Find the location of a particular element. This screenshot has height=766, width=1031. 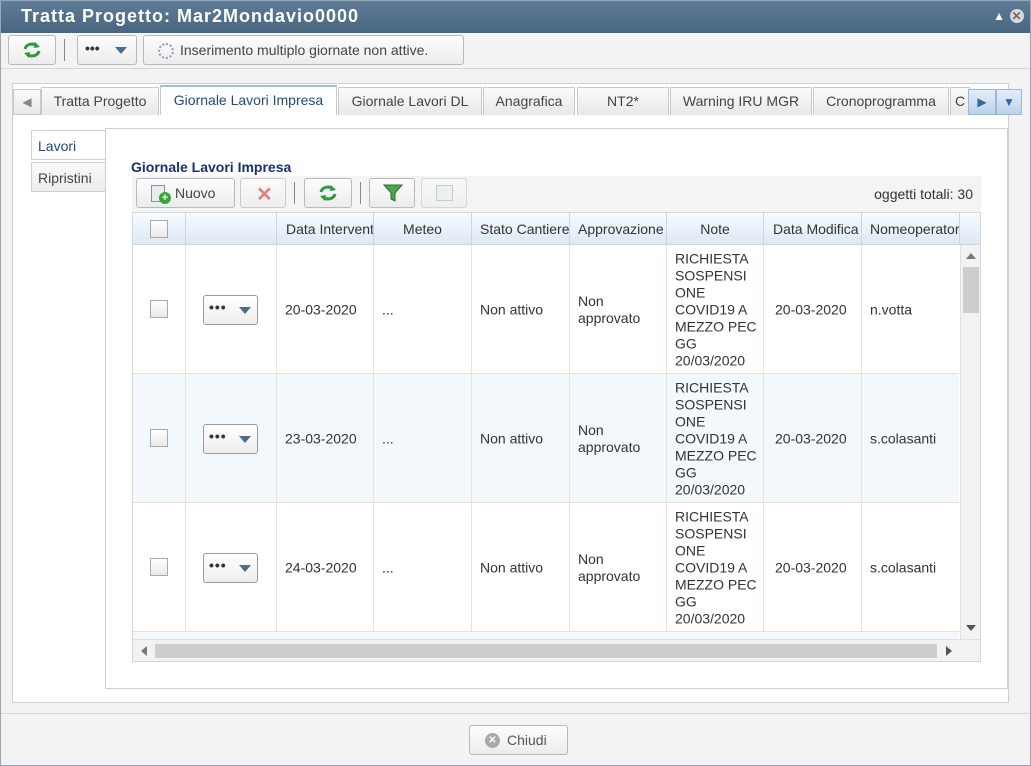

tab-tratta-progetto: Tratta Progetto is located at coordinates (100, 101).